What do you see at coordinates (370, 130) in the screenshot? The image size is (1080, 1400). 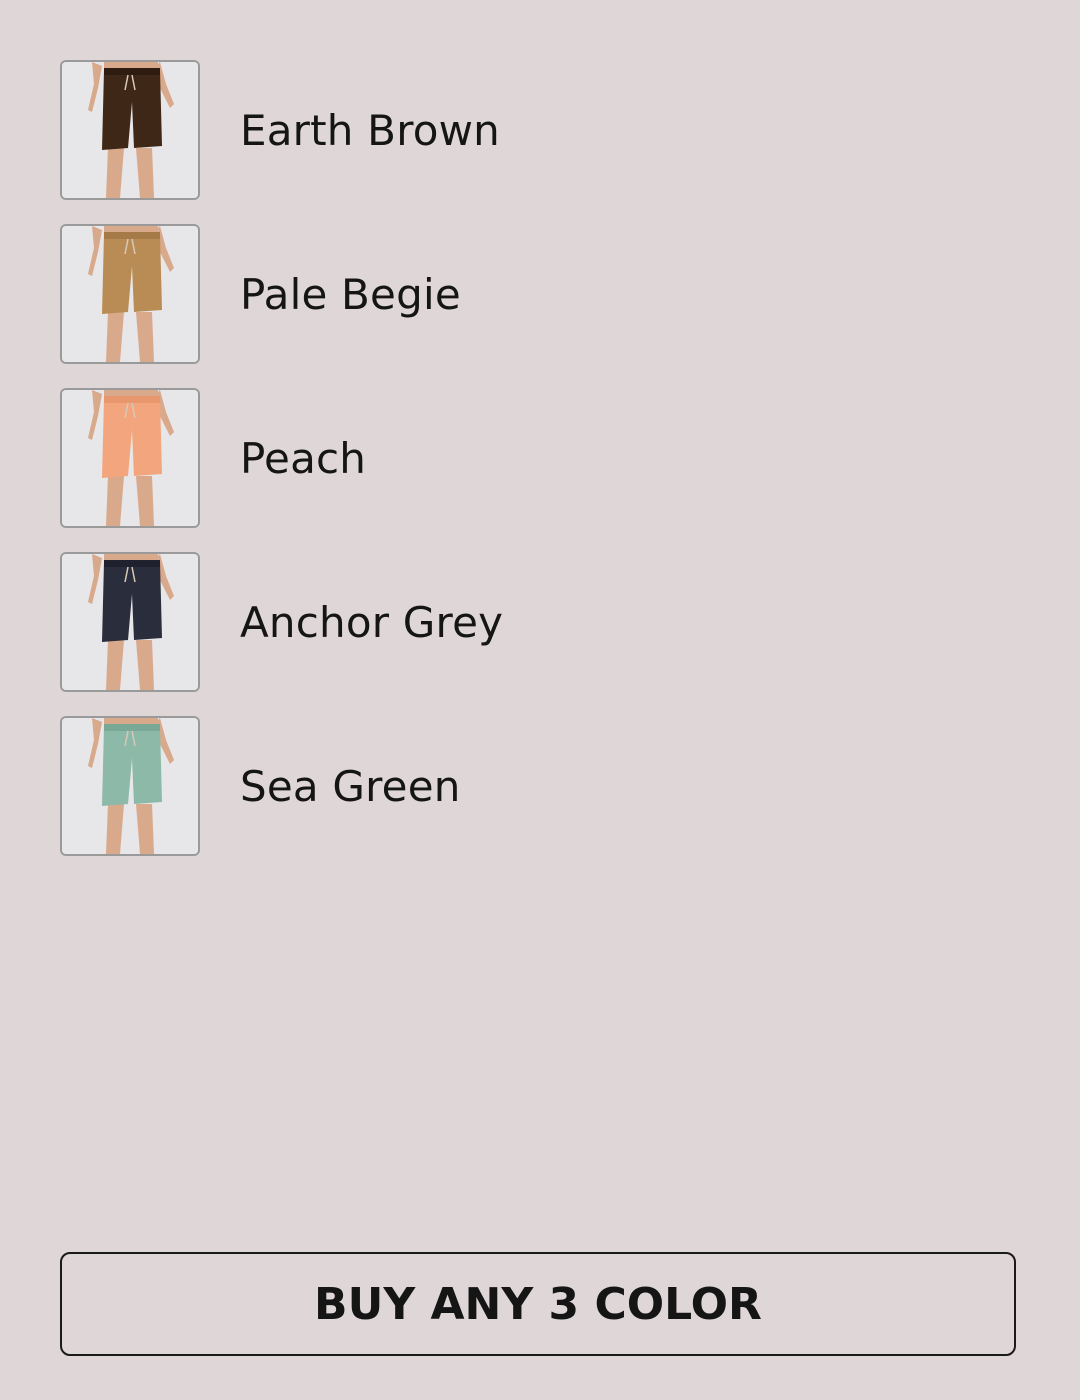 I see `color-option-label: Earth Brown` at bounding box center [370, 130].